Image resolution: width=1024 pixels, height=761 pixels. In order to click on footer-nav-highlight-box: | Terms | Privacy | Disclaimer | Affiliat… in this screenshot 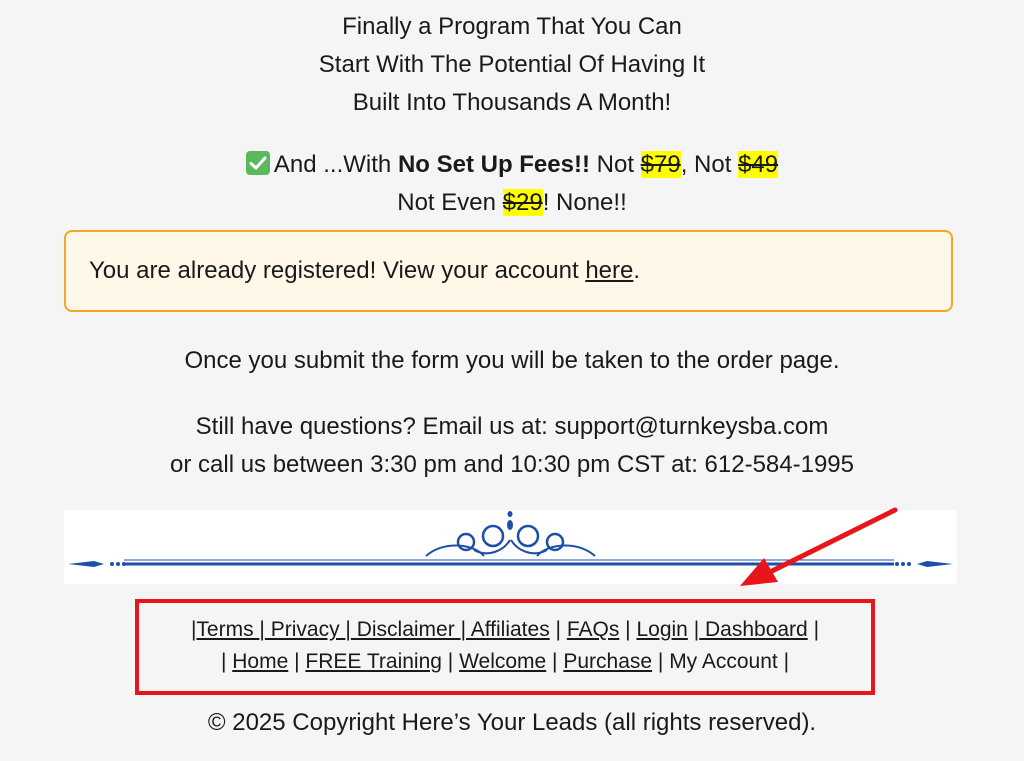, I will do `click(505, 647)`.